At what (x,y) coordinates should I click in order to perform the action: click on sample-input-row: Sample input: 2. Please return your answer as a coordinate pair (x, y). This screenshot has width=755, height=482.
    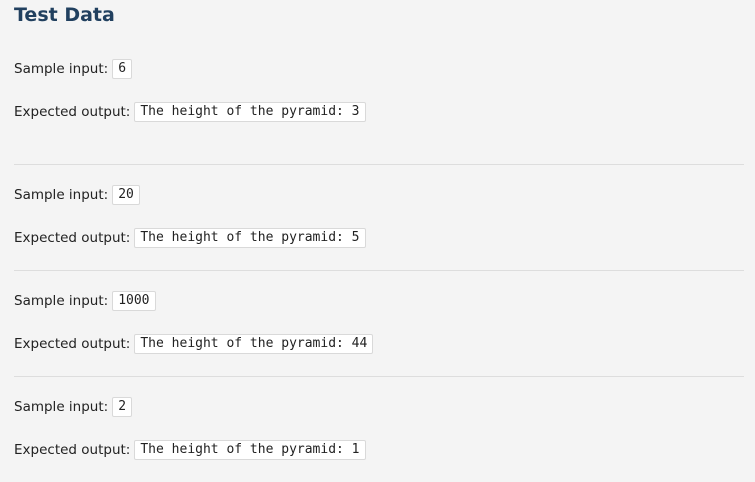
    Looking at the image, I should click on (379, 407).